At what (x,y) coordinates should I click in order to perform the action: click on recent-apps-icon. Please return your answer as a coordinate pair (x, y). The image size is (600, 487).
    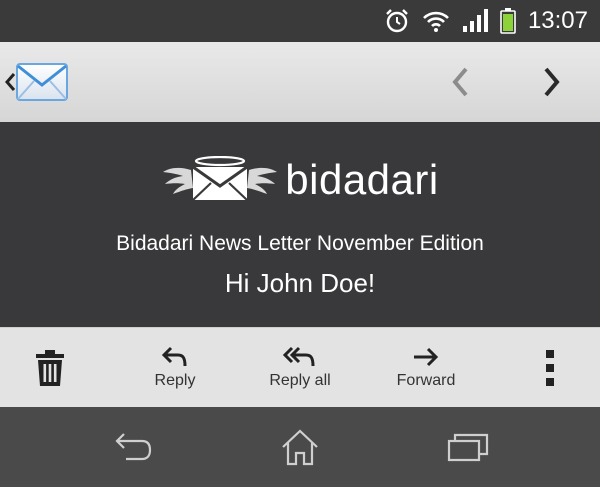
    Looking at the image, I should click on (468, 447).